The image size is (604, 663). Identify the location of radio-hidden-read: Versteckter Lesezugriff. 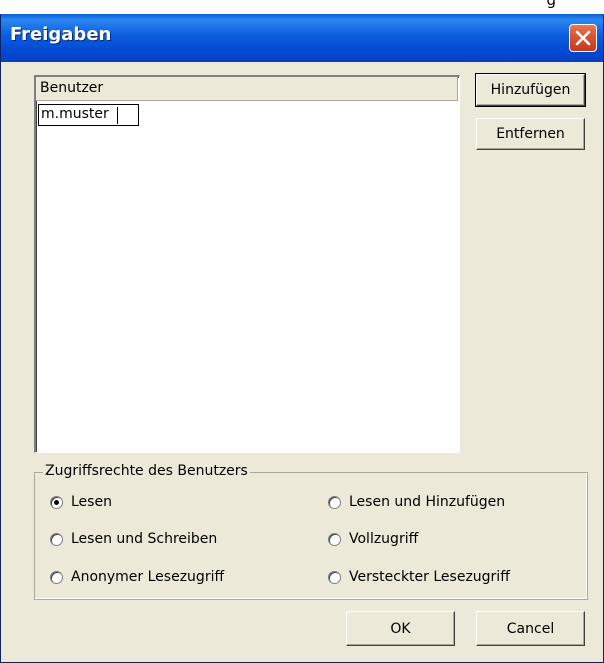
(419, 577).